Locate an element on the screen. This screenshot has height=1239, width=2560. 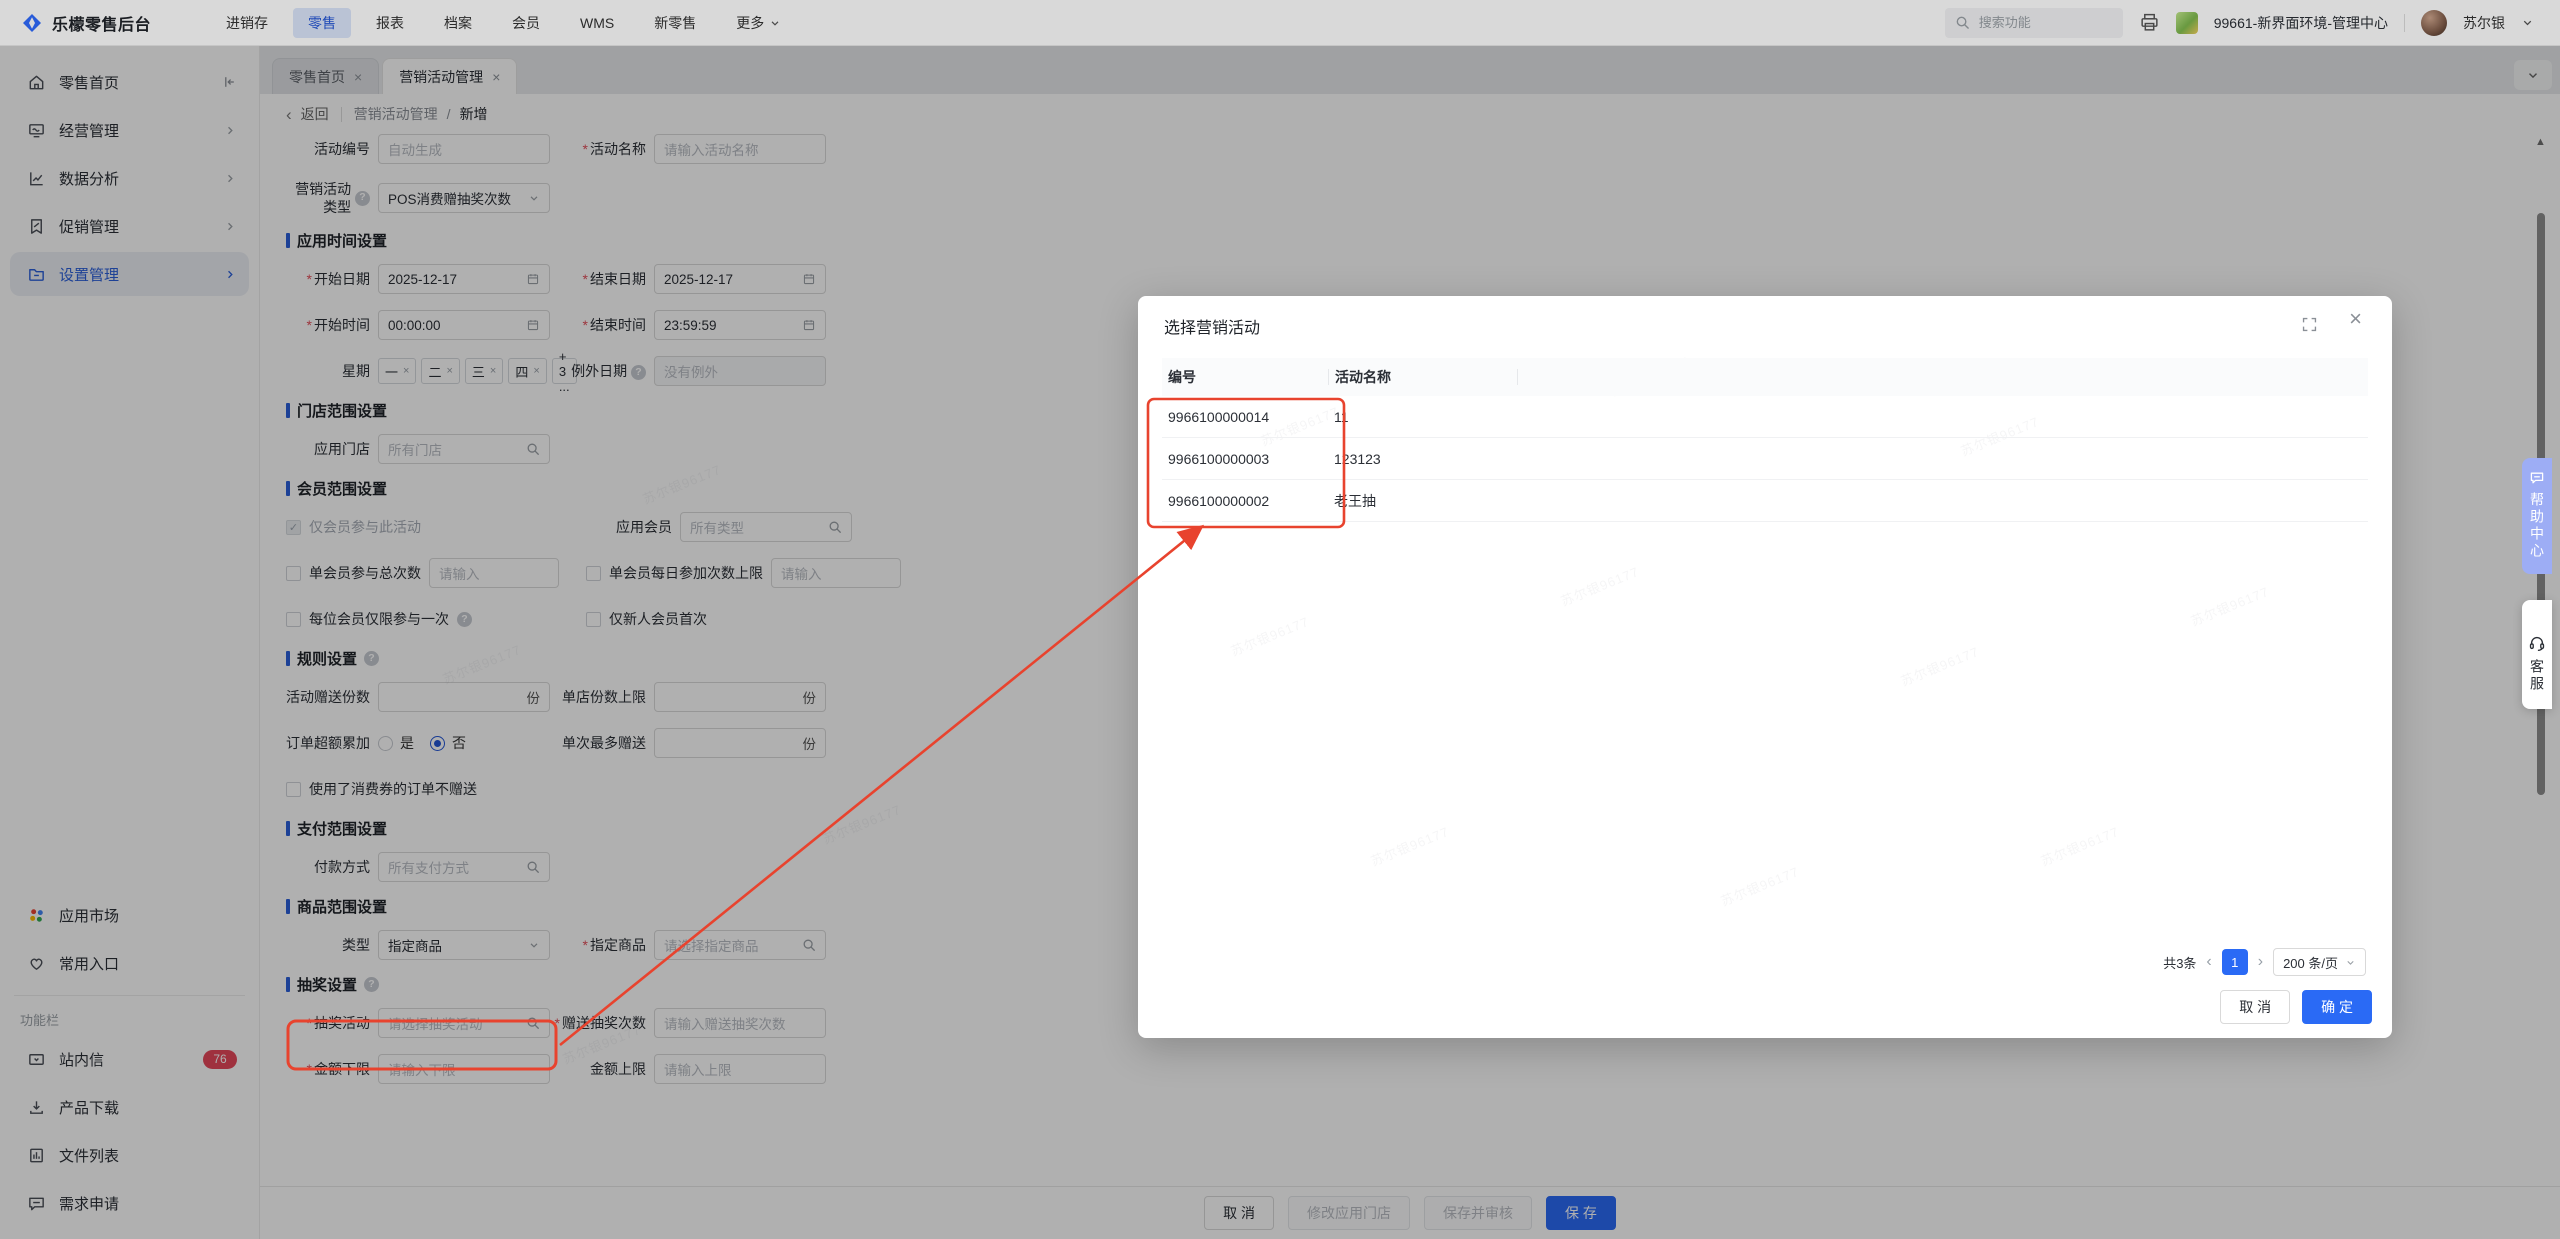
fullscreen-icon is located at coordinates (2309, 324).